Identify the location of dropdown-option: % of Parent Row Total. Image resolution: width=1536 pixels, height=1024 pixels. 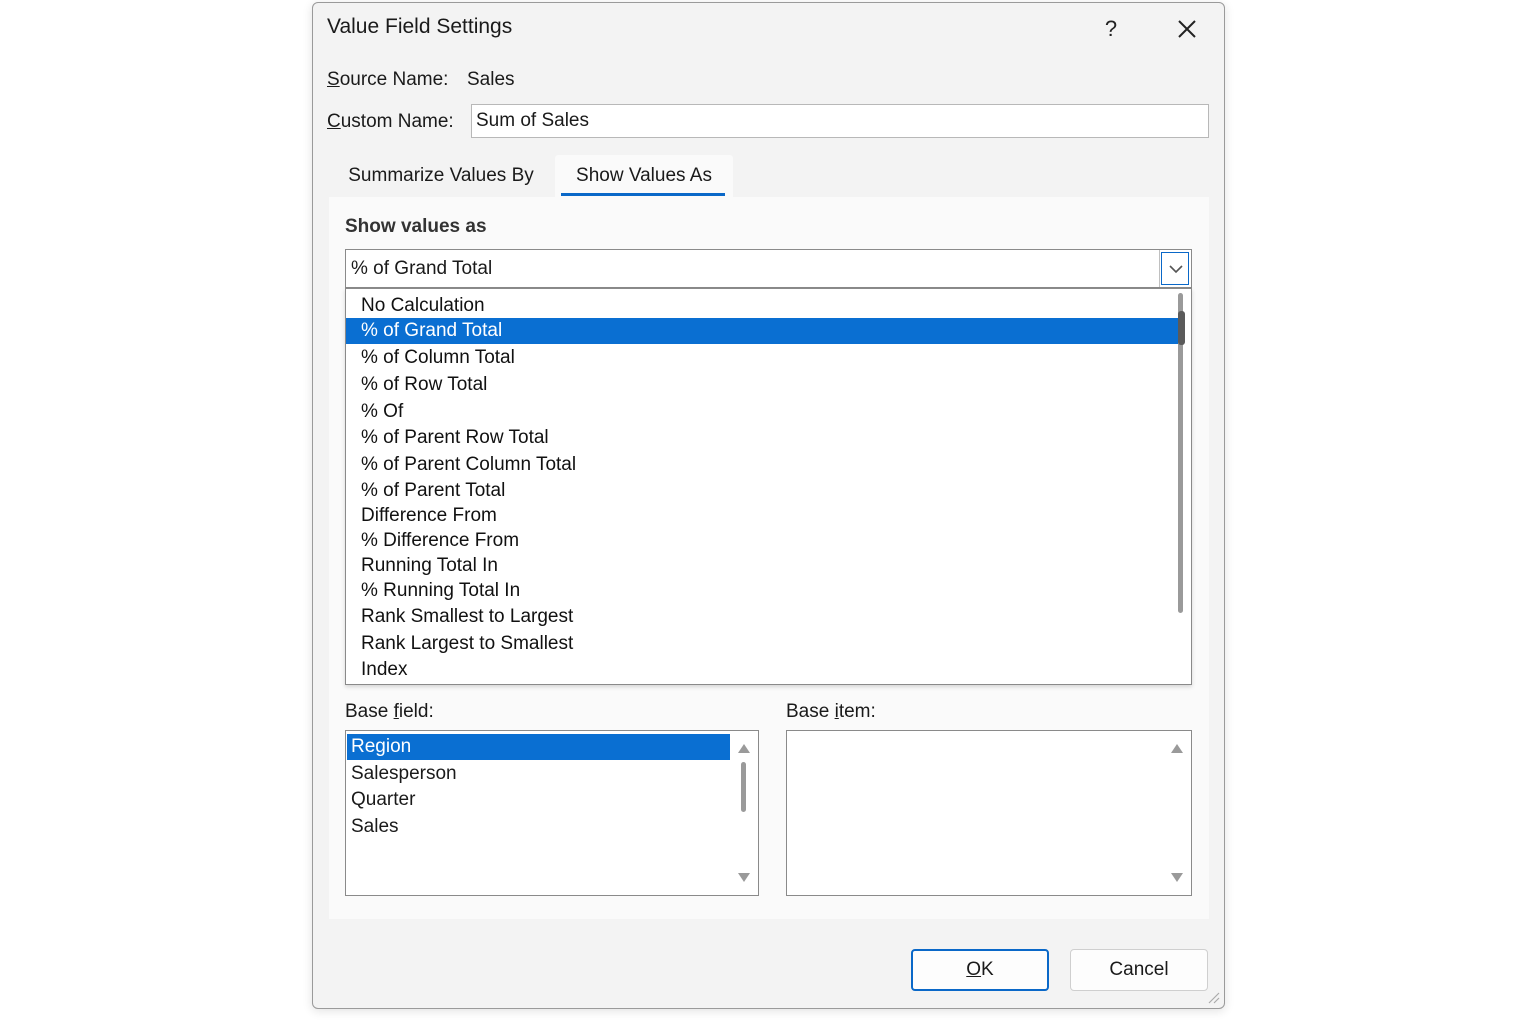
(762, 438).